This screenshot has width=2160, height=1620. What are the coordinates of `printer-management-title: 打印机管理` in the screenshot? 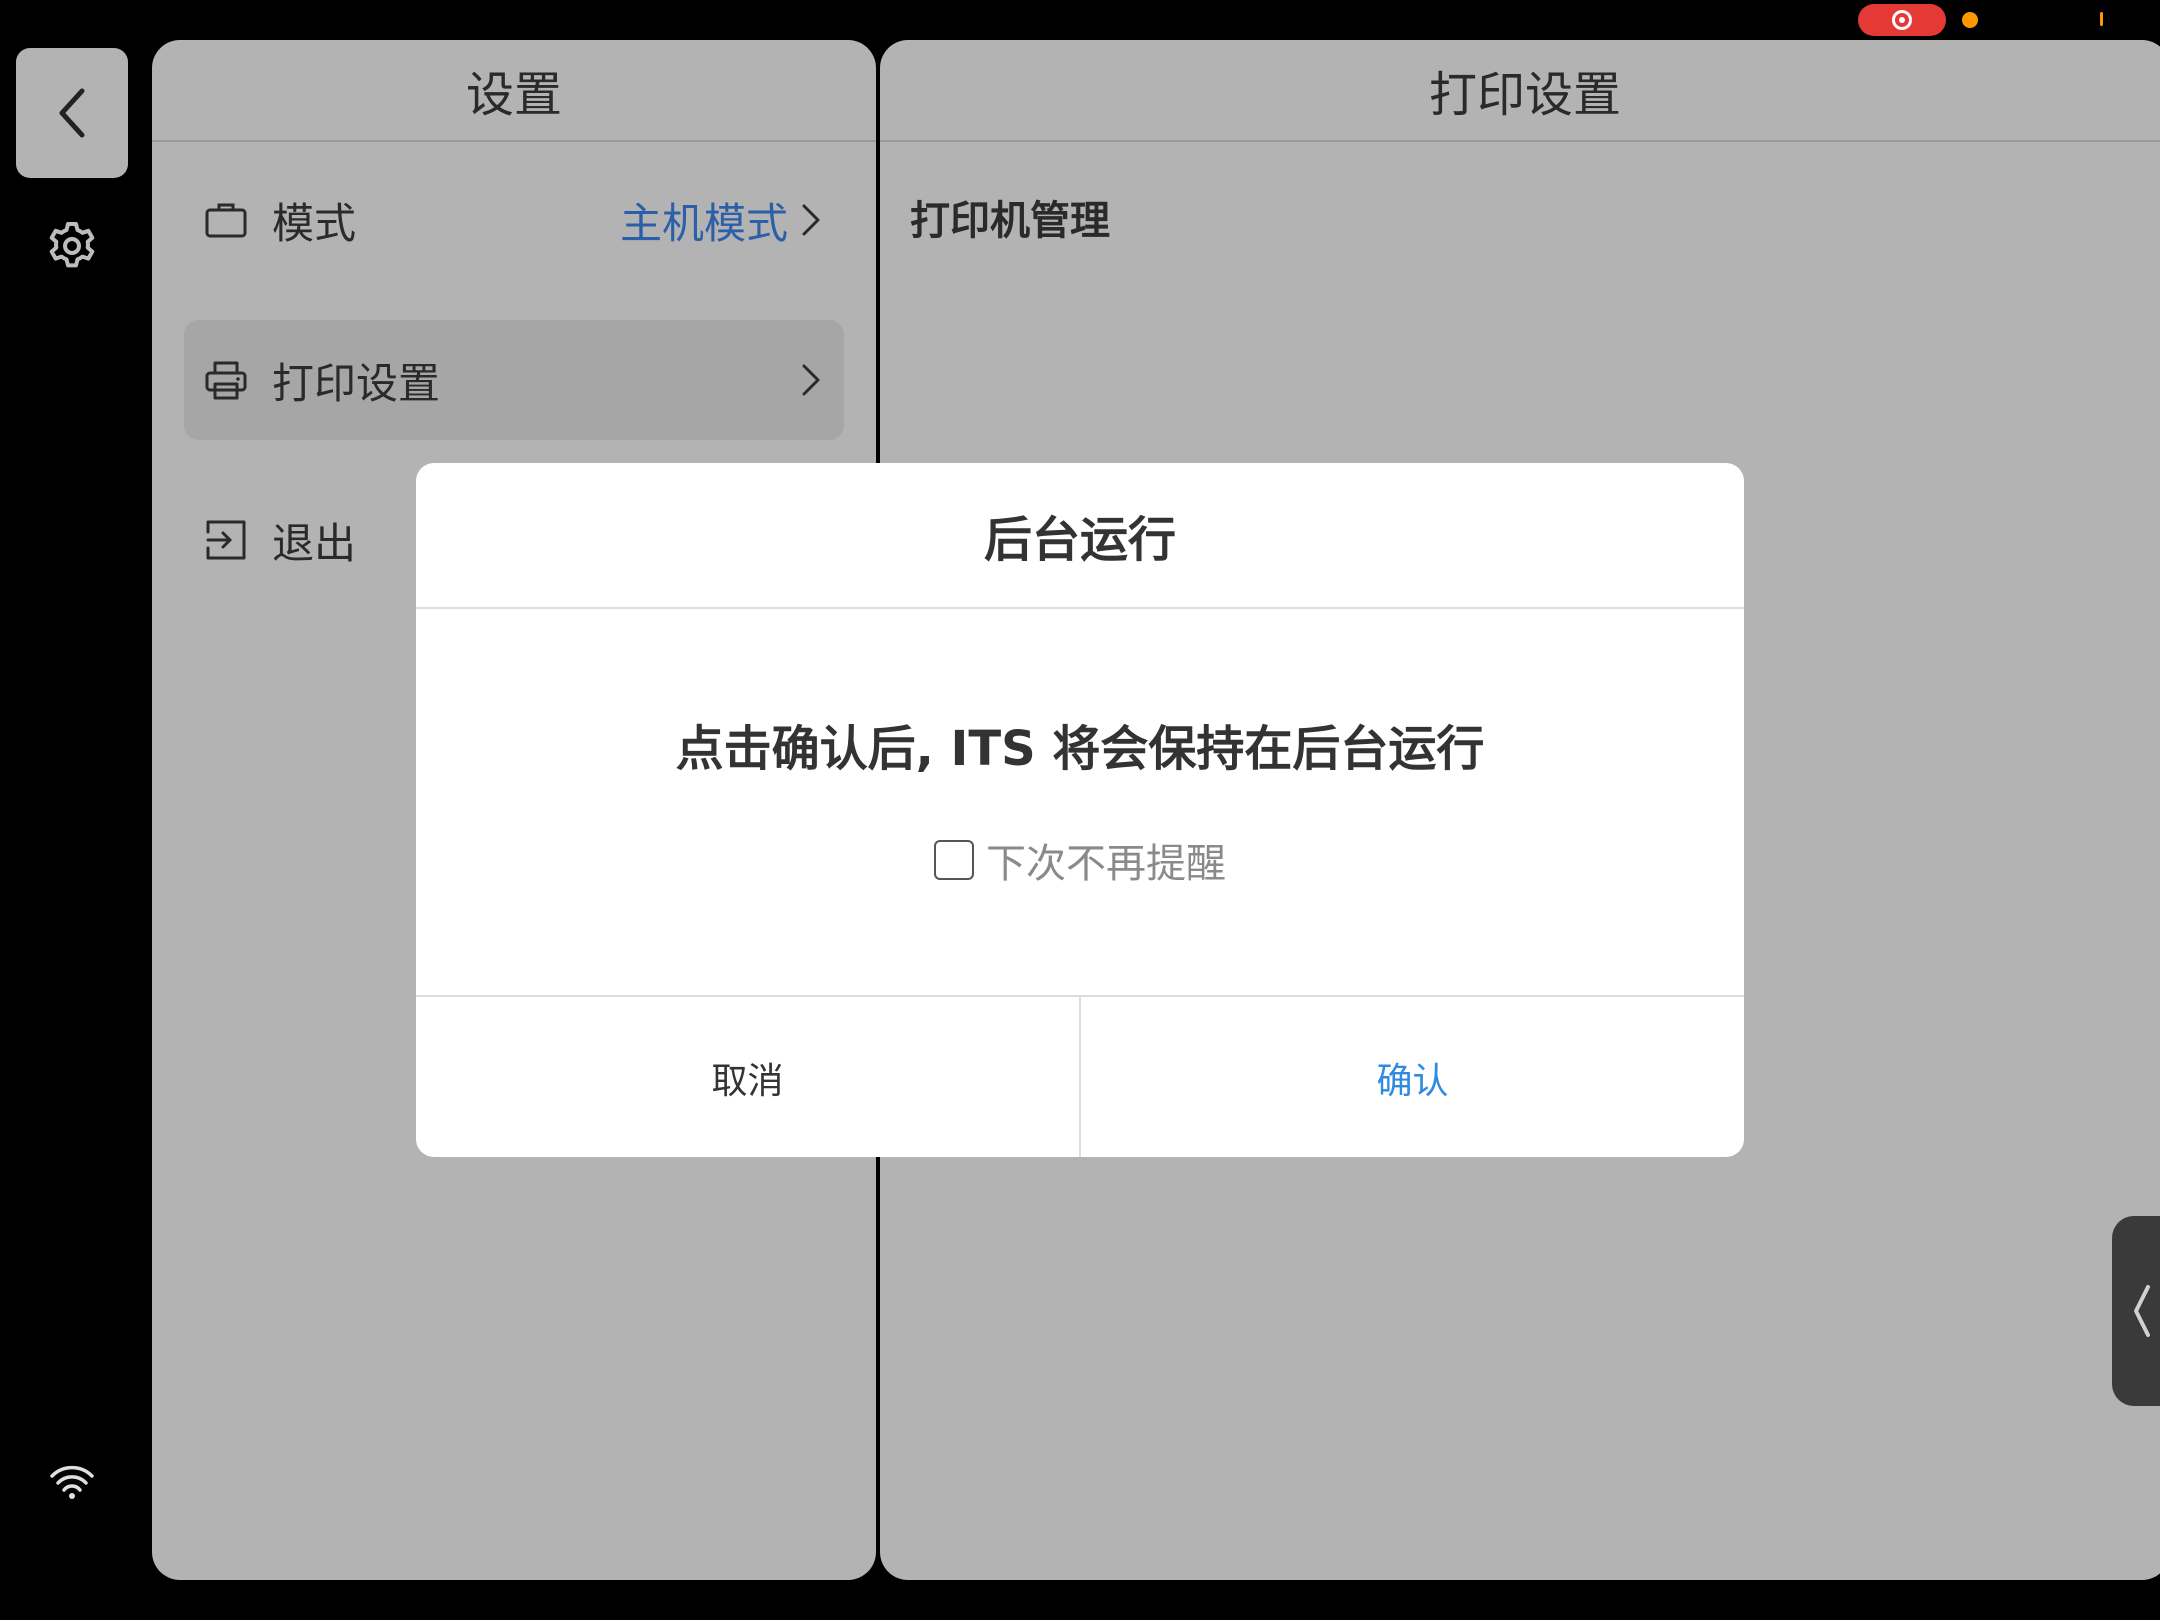 It's located at (1010, 221).